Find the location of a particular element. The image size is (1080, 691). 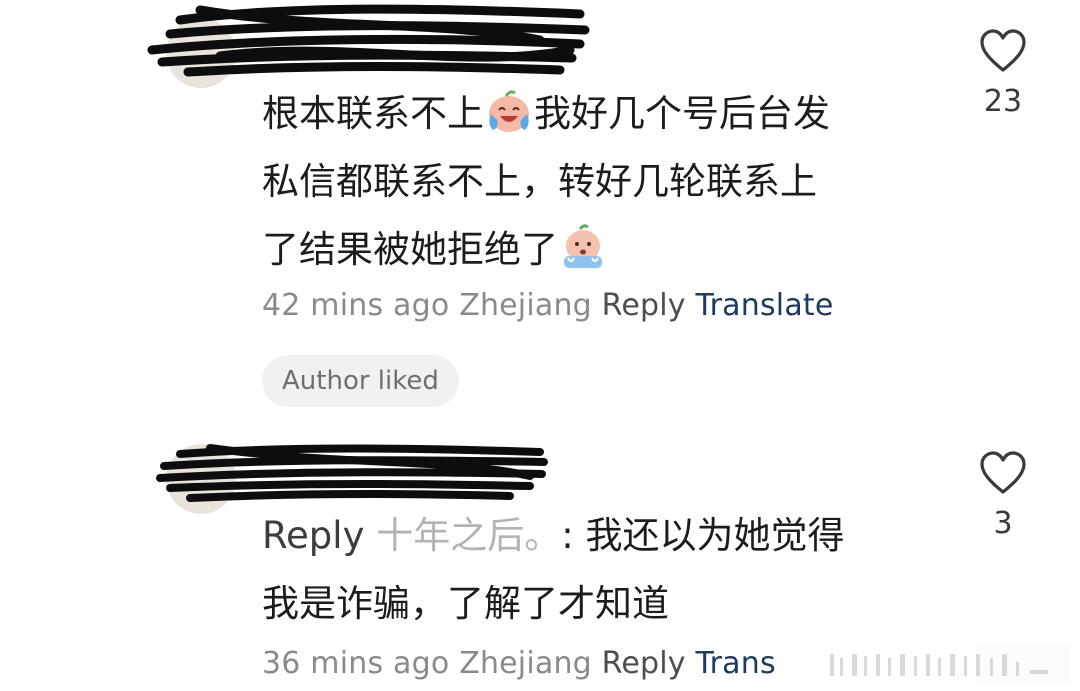

watermark is located at coordinates (935, 664).